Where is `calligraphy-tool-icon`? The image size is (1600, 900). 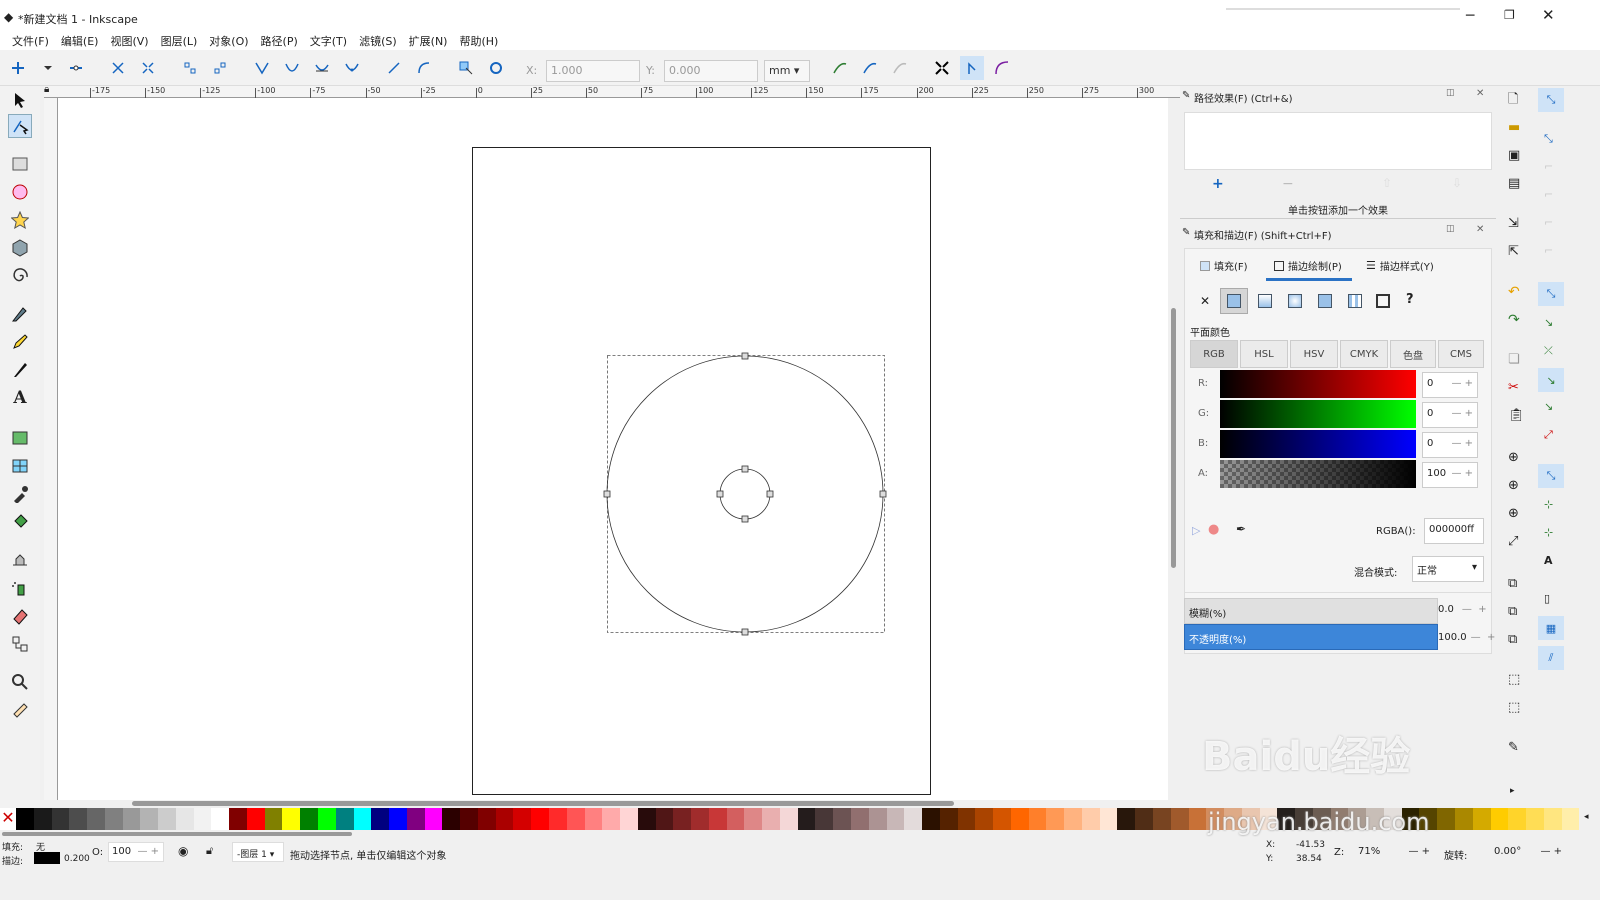 calligraphy-tool-icon is located at coordinates (20, 370).